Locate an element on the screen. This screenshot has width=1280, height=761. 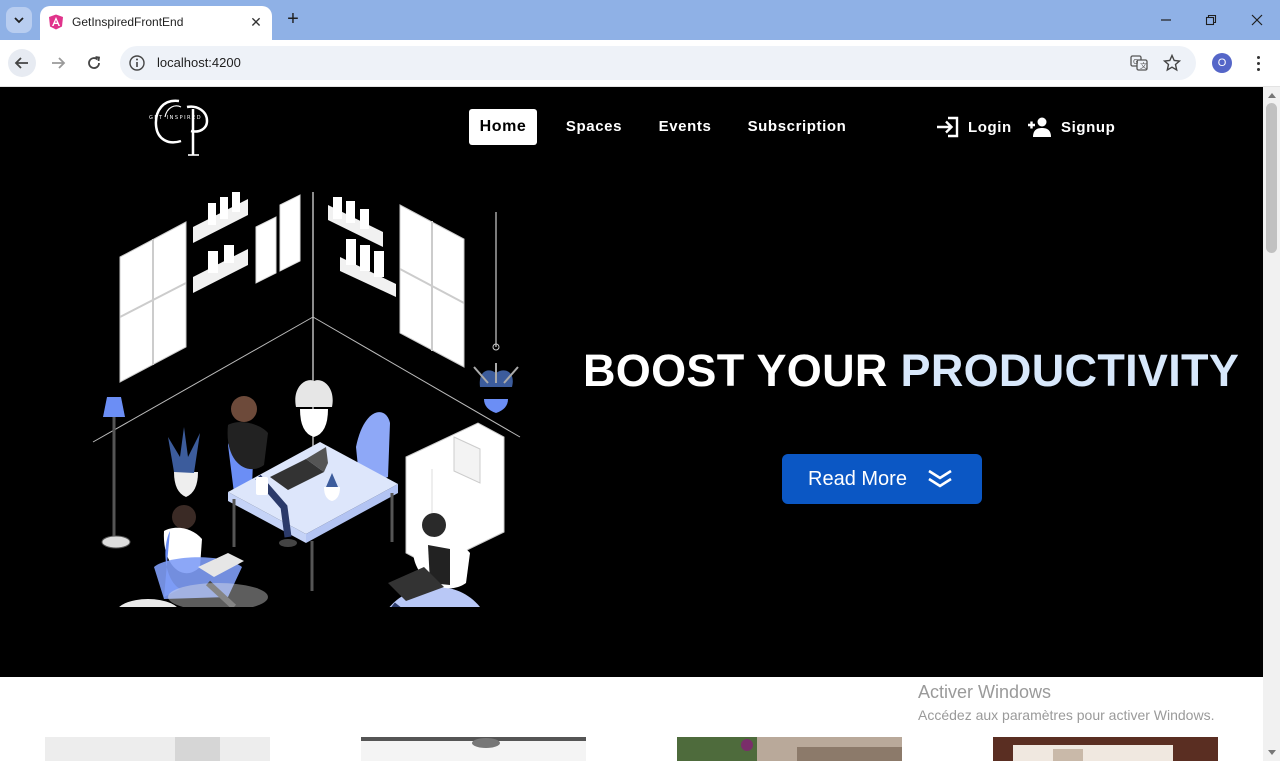
watermark-title: Activer Windows is located at coordinates (985, 692).